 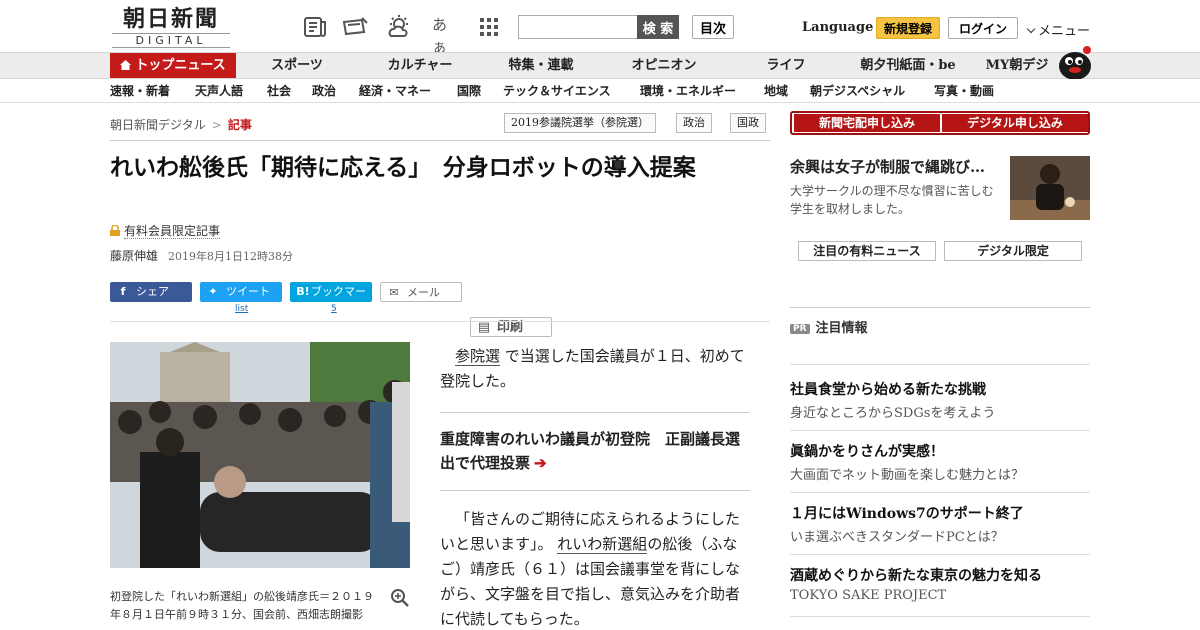 What do you see at coordinates (602, 544) in the screenshot?
I see `reiwa-link: れいわ新選組` at bounding box center [602, 544].